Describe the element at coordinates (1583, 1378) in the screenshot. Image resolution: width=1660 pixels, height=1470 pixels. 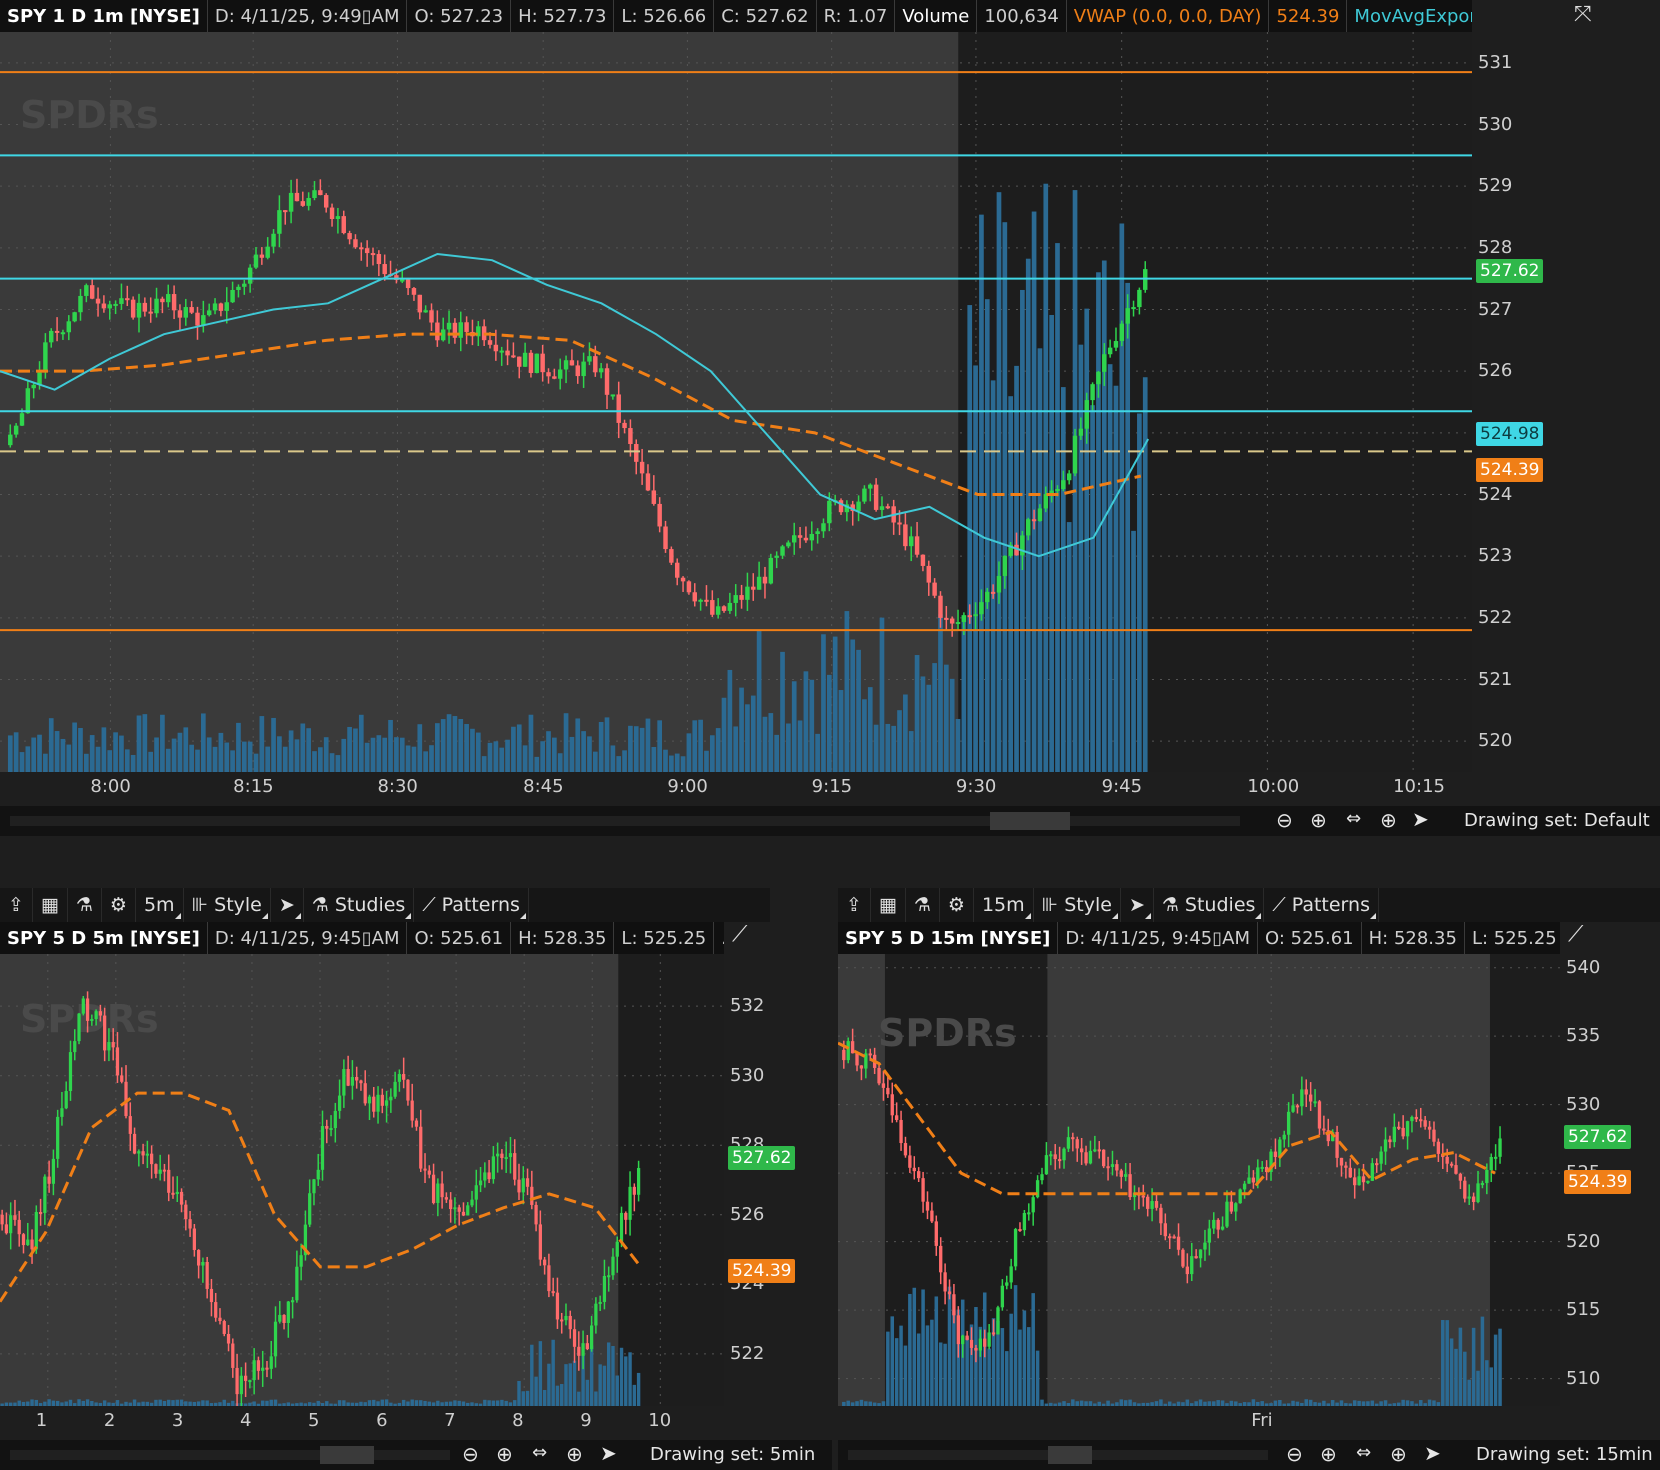
I see `y-tick-label: 510` at that location.